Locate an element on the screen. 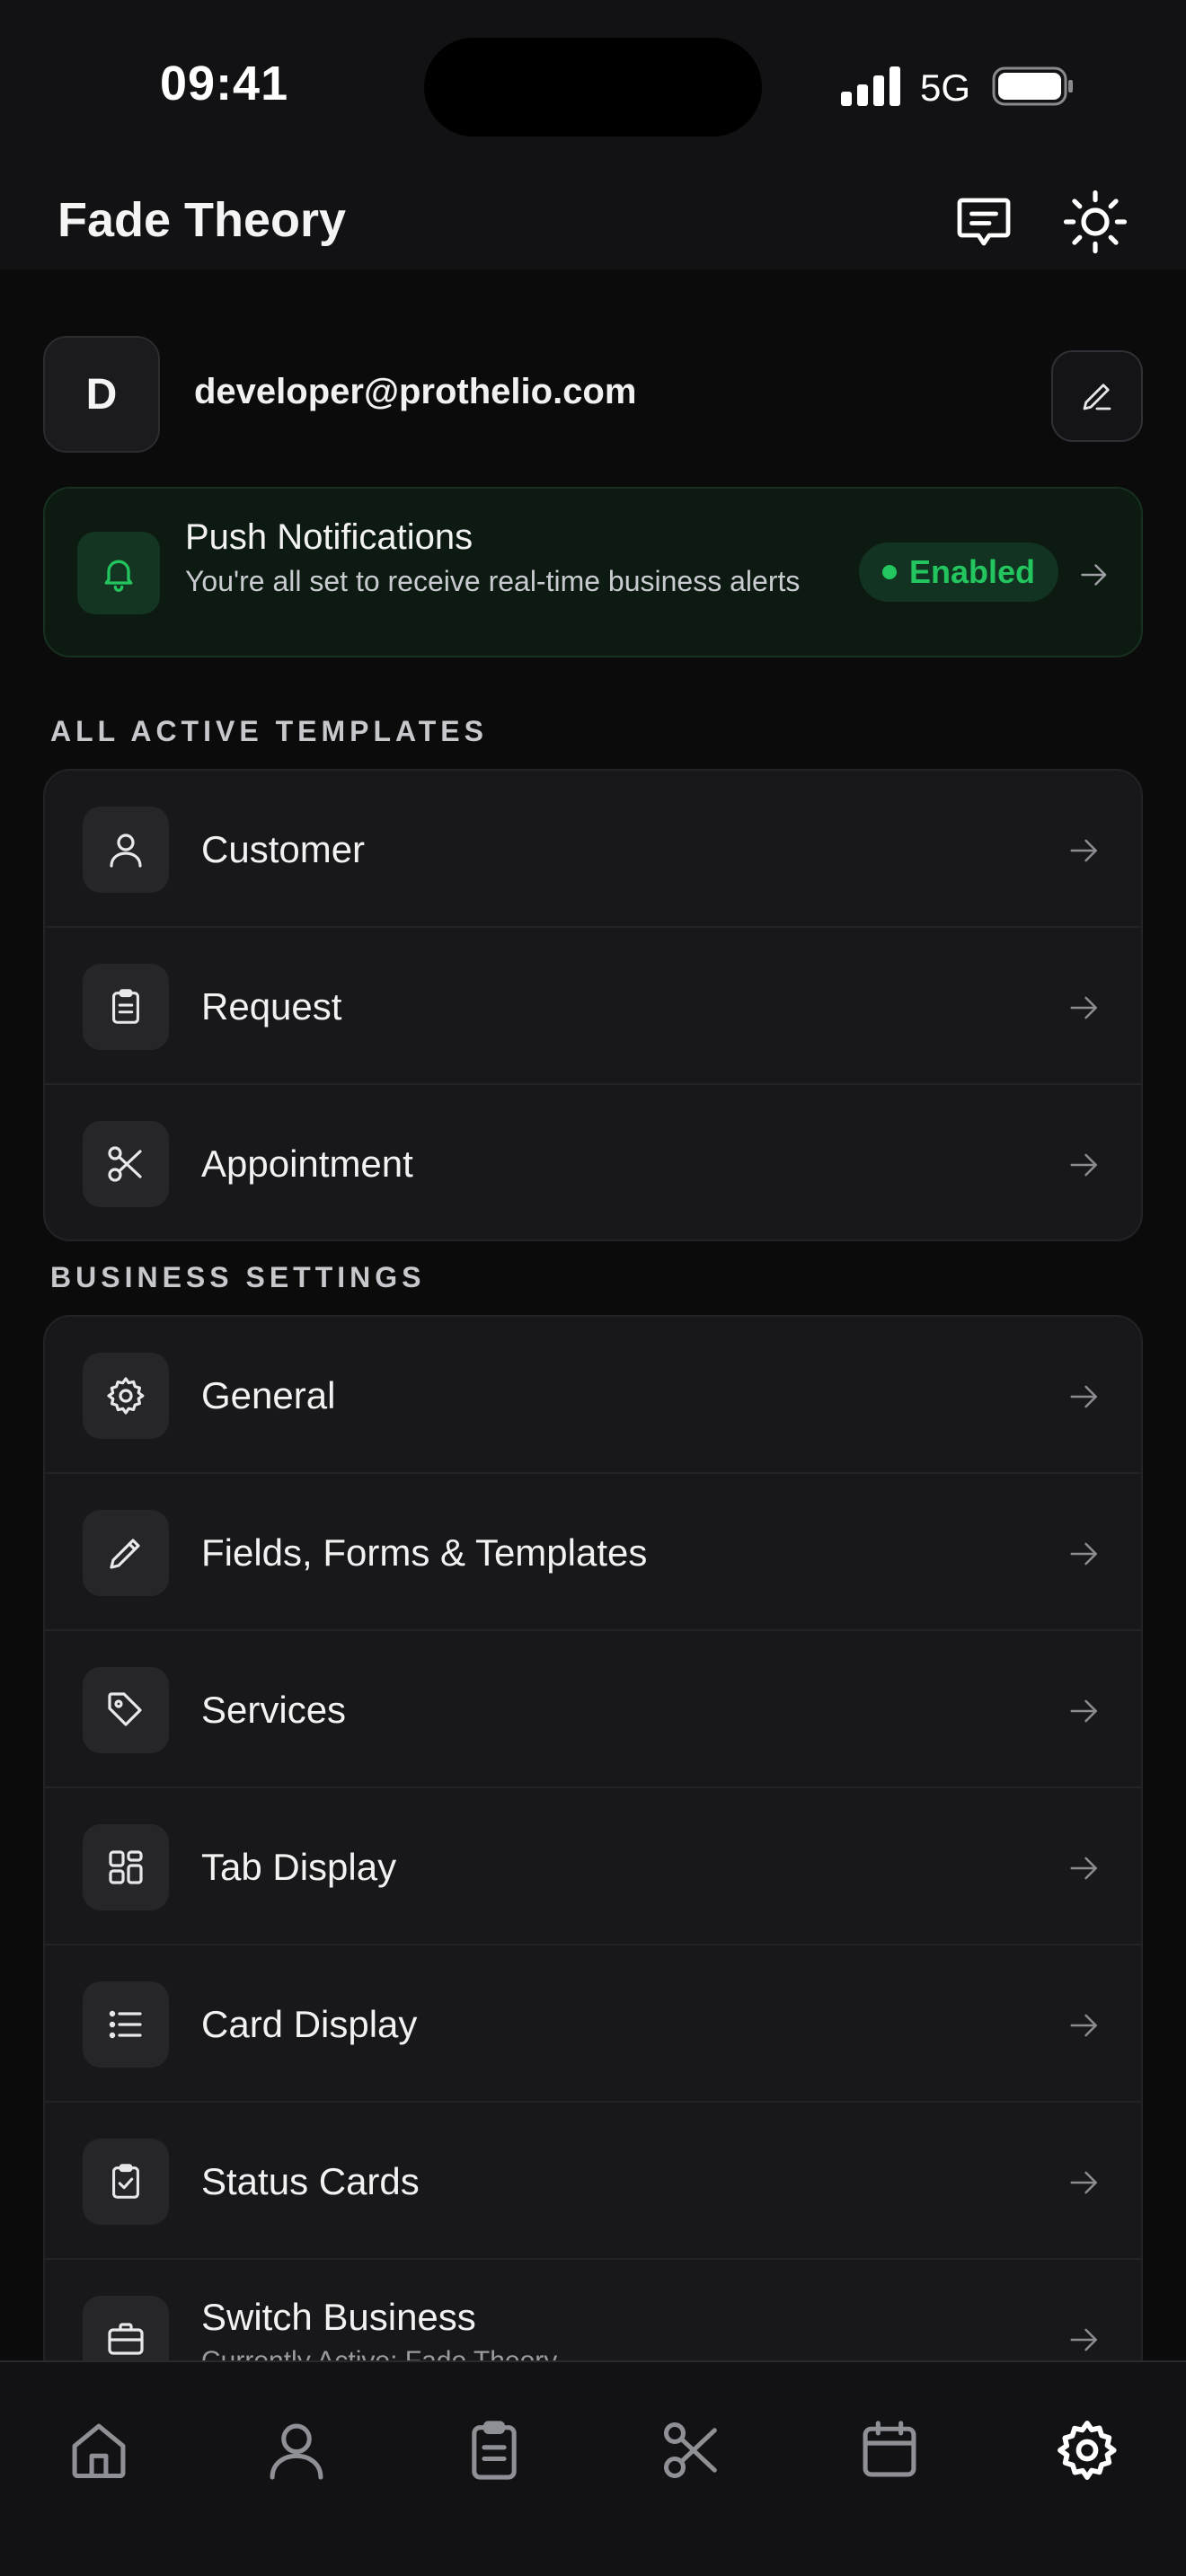 This screenshot has height=2576, width=1186. profile-row: D developer@prothelio.com is located at coordinates (593, 395).